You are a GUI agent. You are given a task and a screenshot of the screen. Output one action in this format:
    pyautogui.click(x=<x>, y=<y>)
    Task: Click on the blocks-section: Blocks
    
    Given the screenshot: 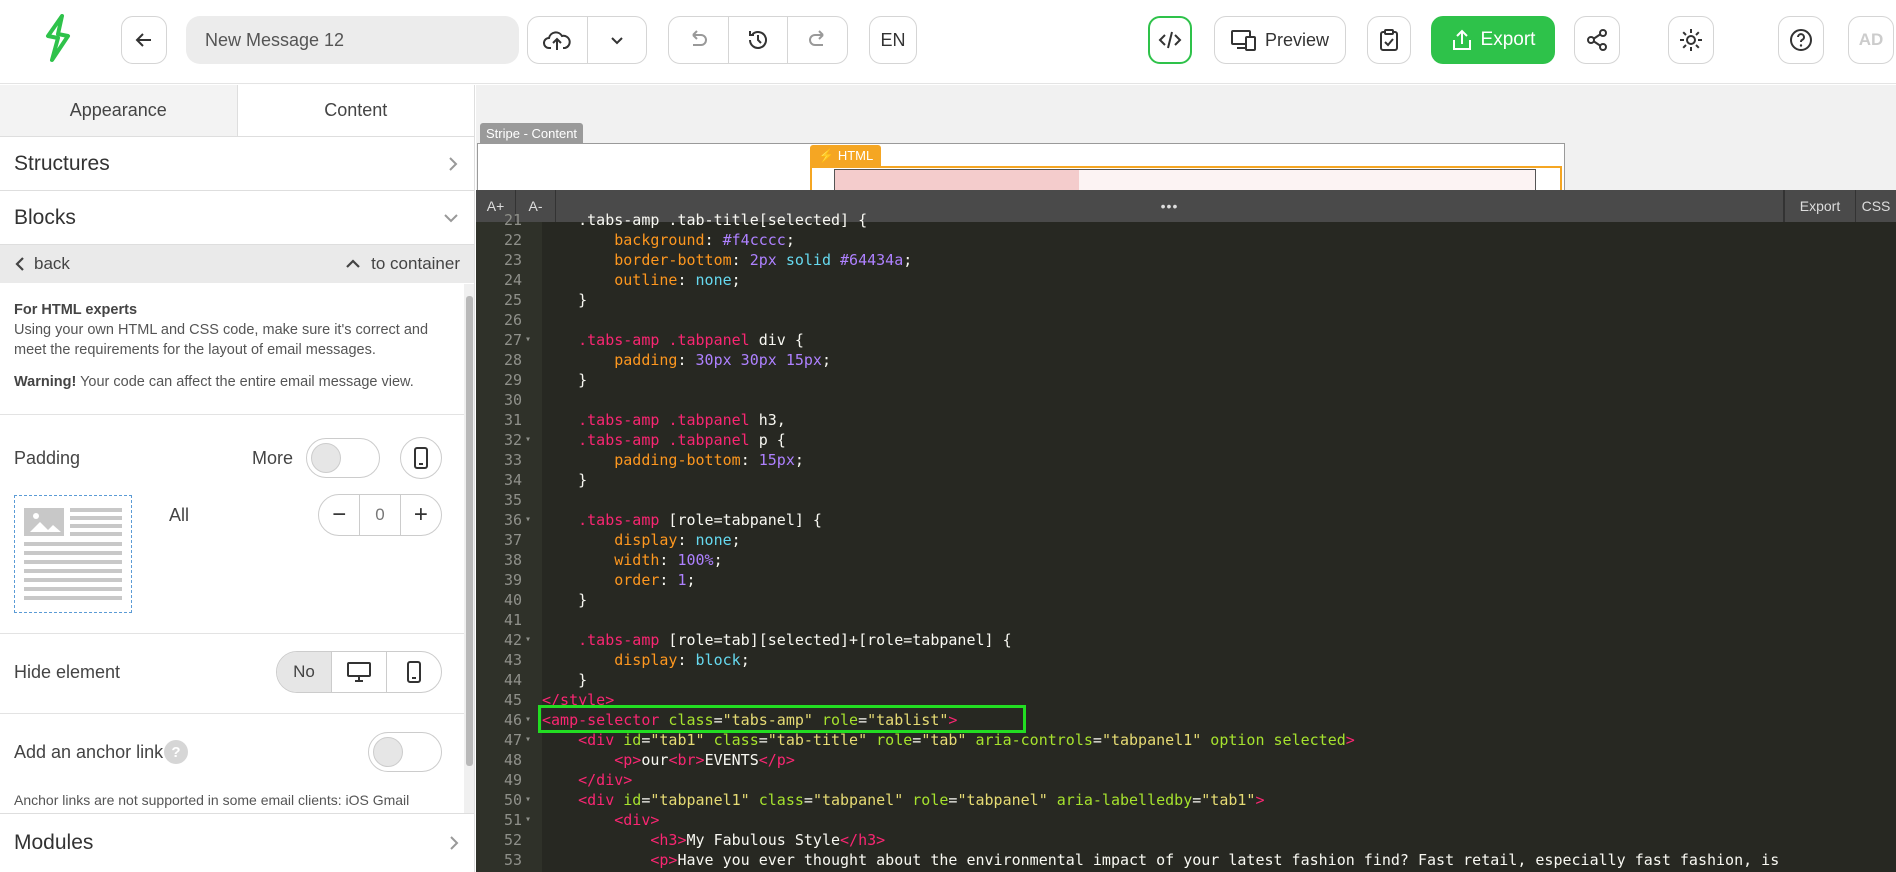 What is the action you would take?
    pyautogui.click(x=237, y=218)
    